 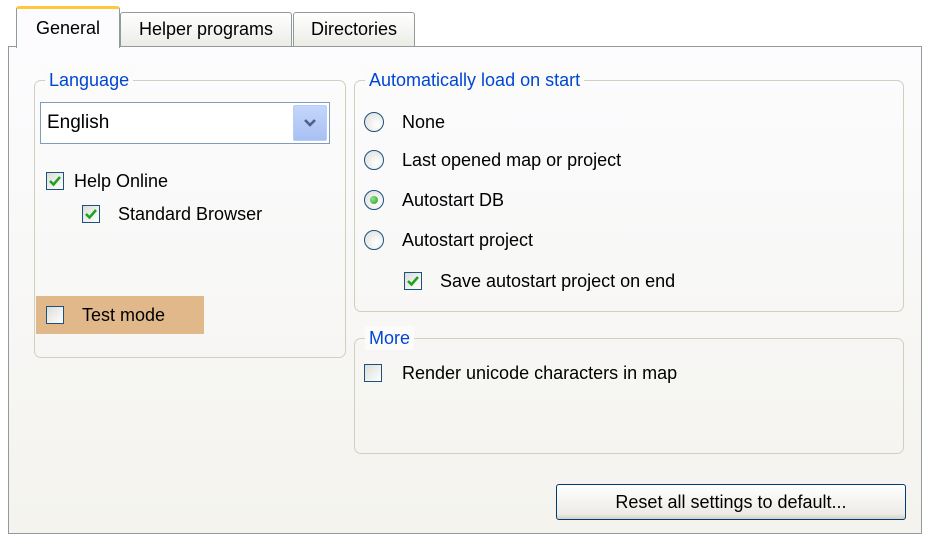 I want to click on autoload-autostart-db-radio, so click(x=374, y=200).